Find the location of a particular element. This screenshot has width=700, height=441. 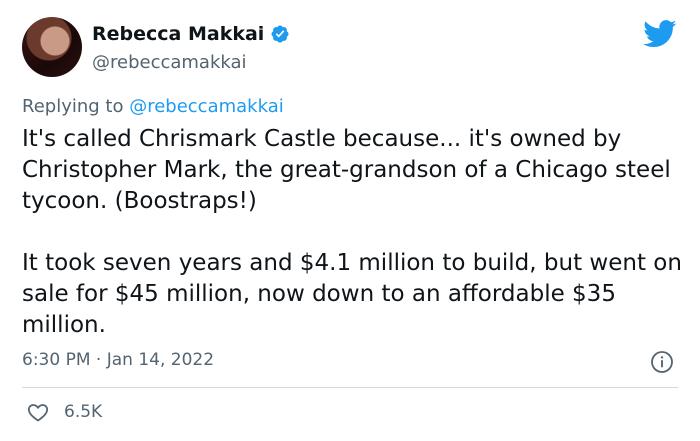

reply-mention-link: @rebeccamakkai is located at coordinates (206, 106).